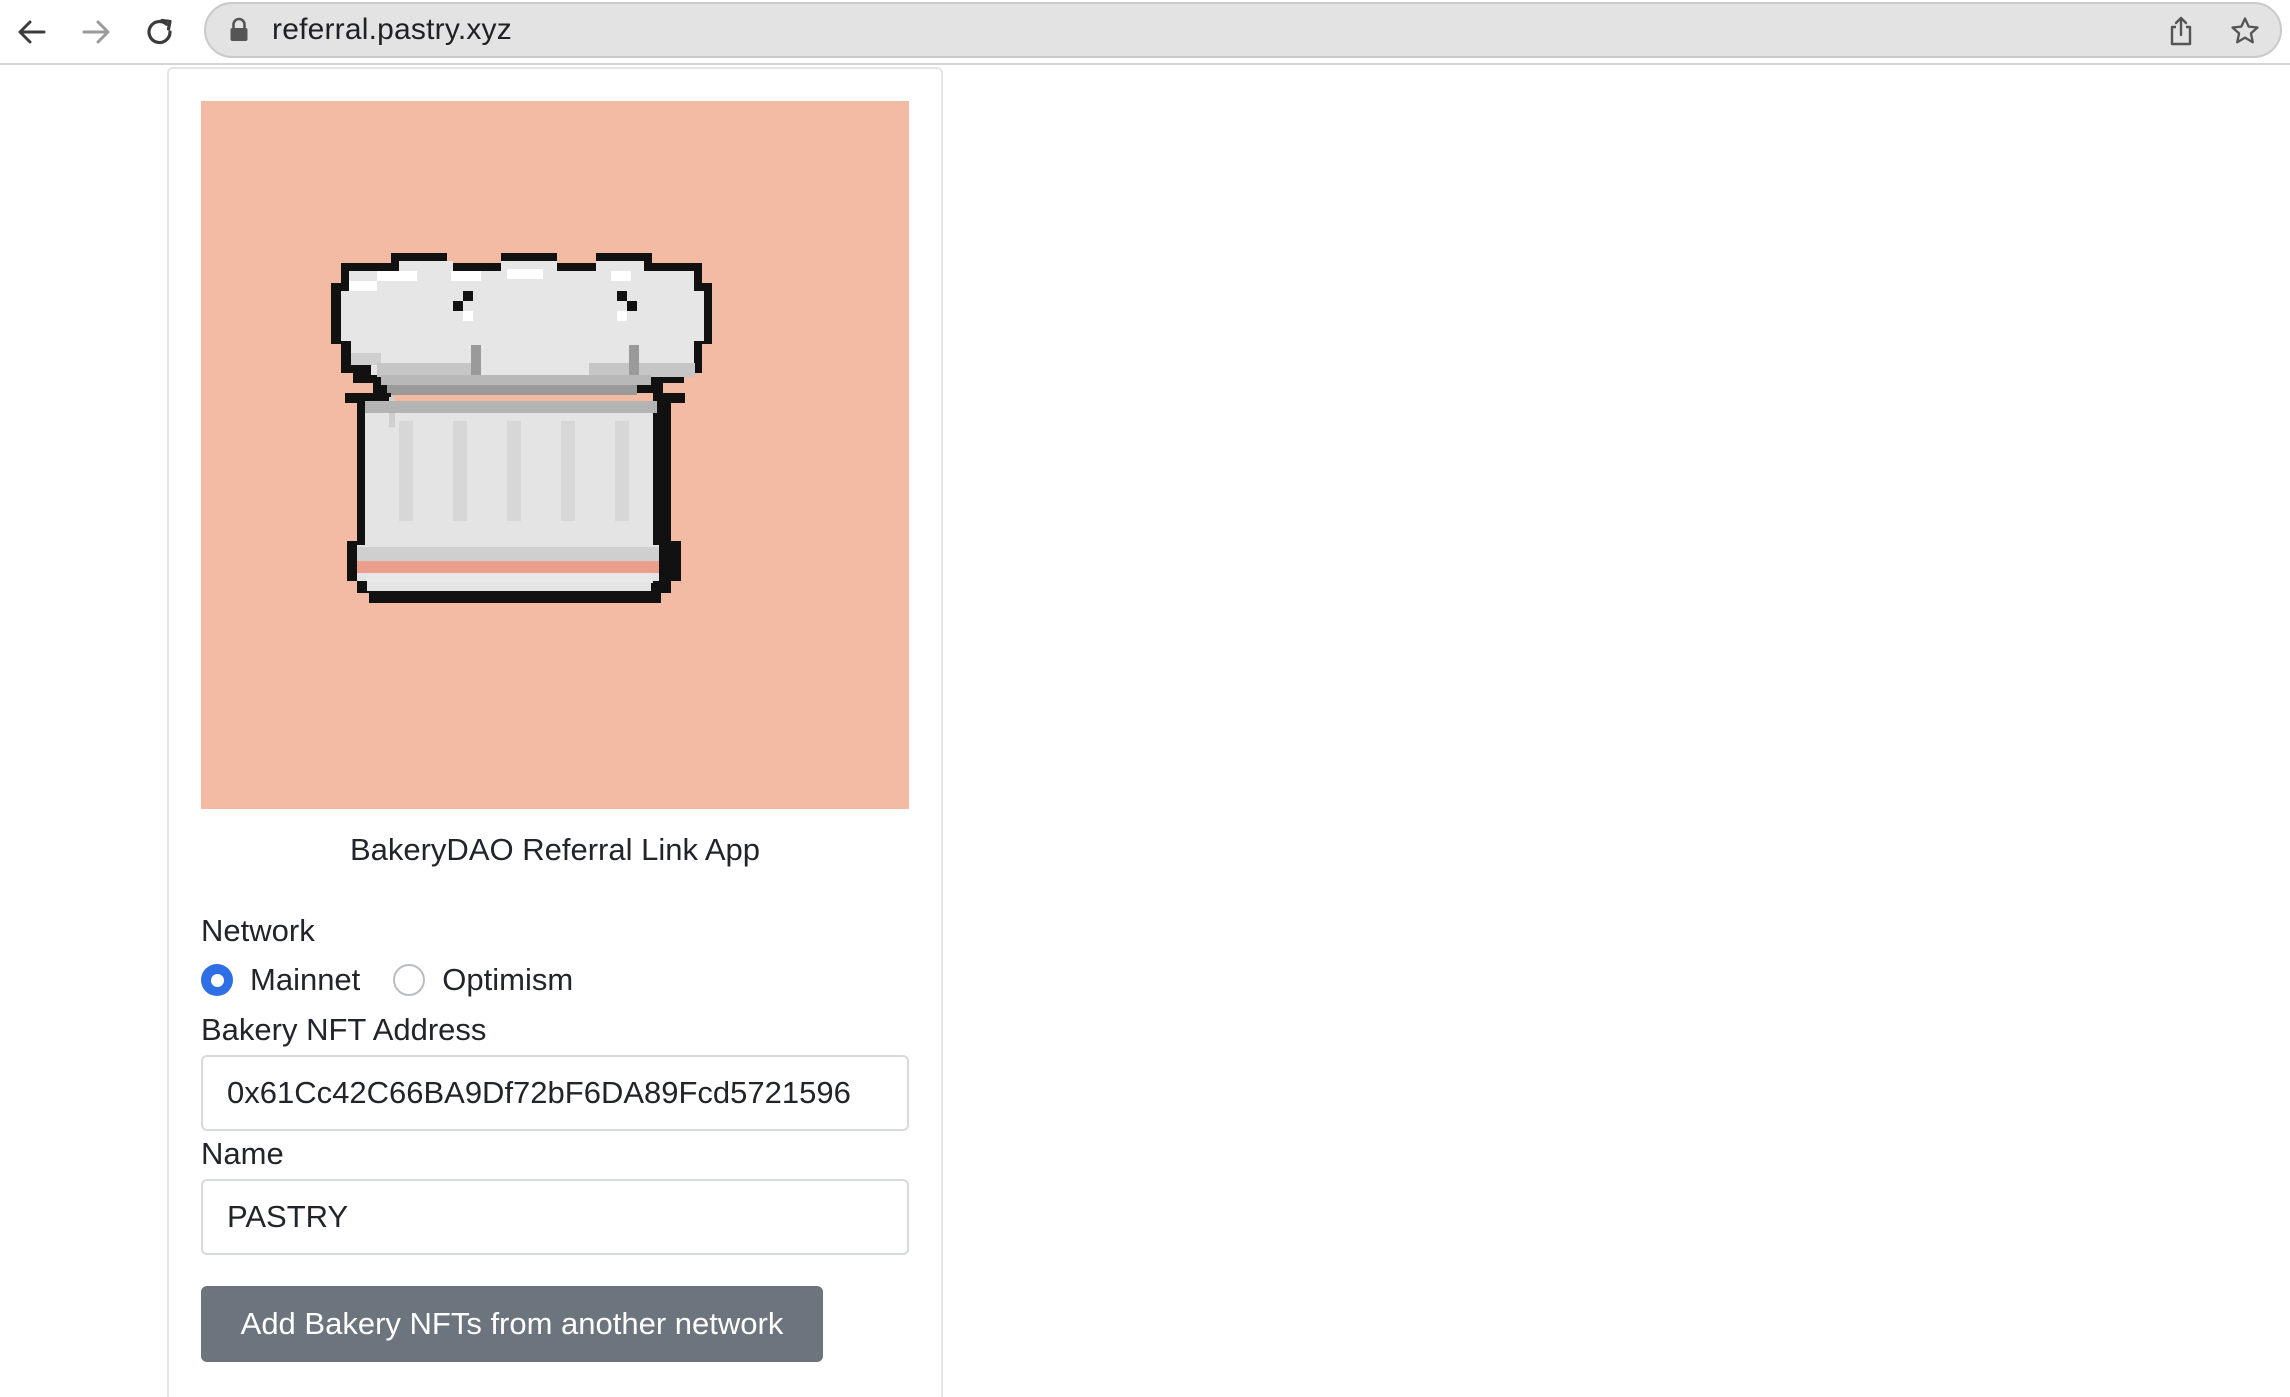 This screenshot has height=1397, width=2290. Describe the element at coordinates (555, 1093) in the screenshot. I see `nft-address-input` at that location.